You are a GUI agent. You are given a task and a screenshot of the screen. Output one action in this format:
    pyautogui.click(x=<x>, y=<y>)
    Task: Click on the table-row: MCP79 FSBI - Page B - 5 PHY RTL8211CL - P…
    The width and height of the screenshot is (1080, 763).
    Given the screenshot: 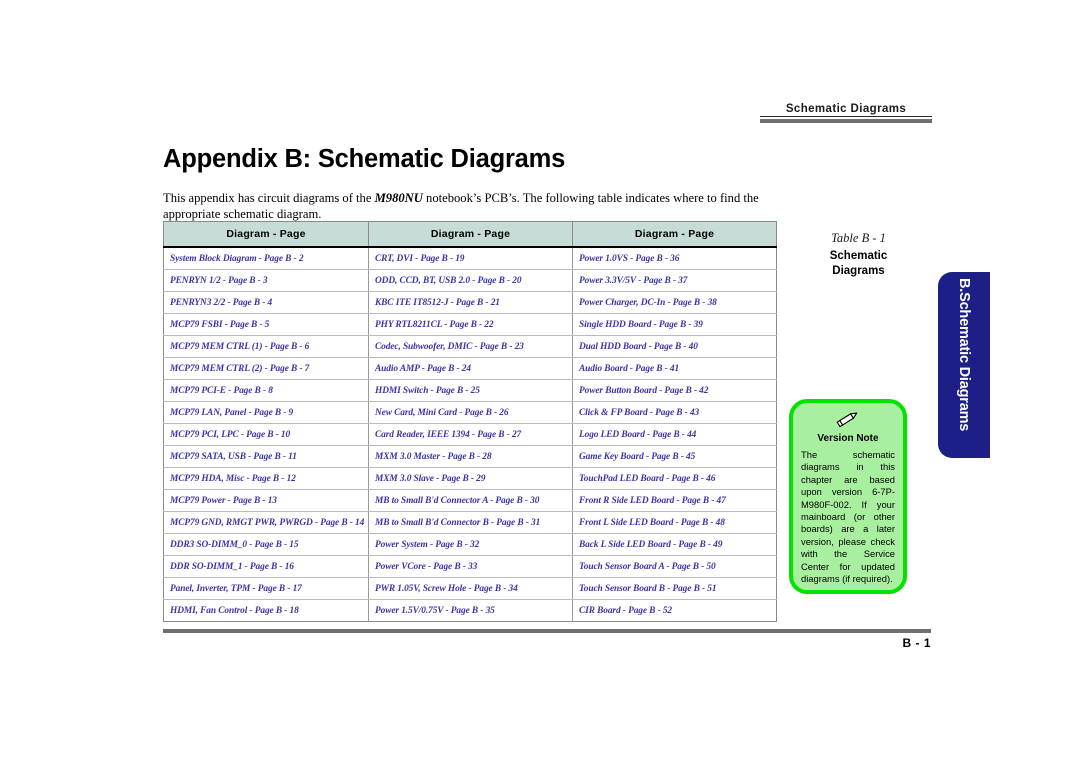 What is the action you would take?
    pyautogui.click(x=470, y=324)
    